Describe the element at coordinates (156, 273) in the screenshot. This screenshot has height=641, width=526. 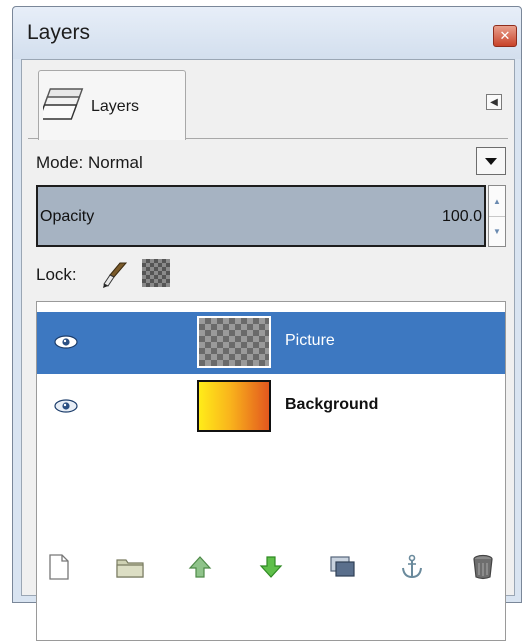
I see `lock-alpha-checker-icon` at that location.